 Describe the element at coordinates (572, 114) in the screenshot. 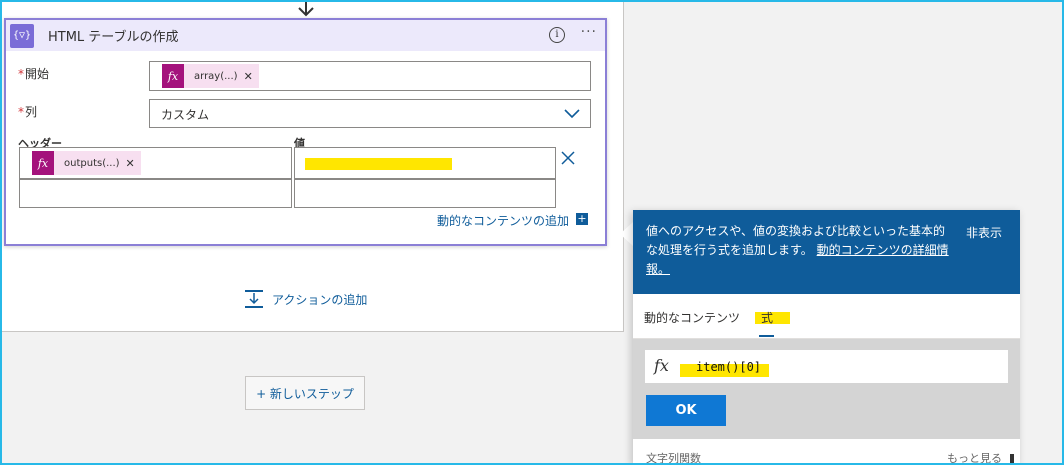

I see `chevron-down-icon` at that location.